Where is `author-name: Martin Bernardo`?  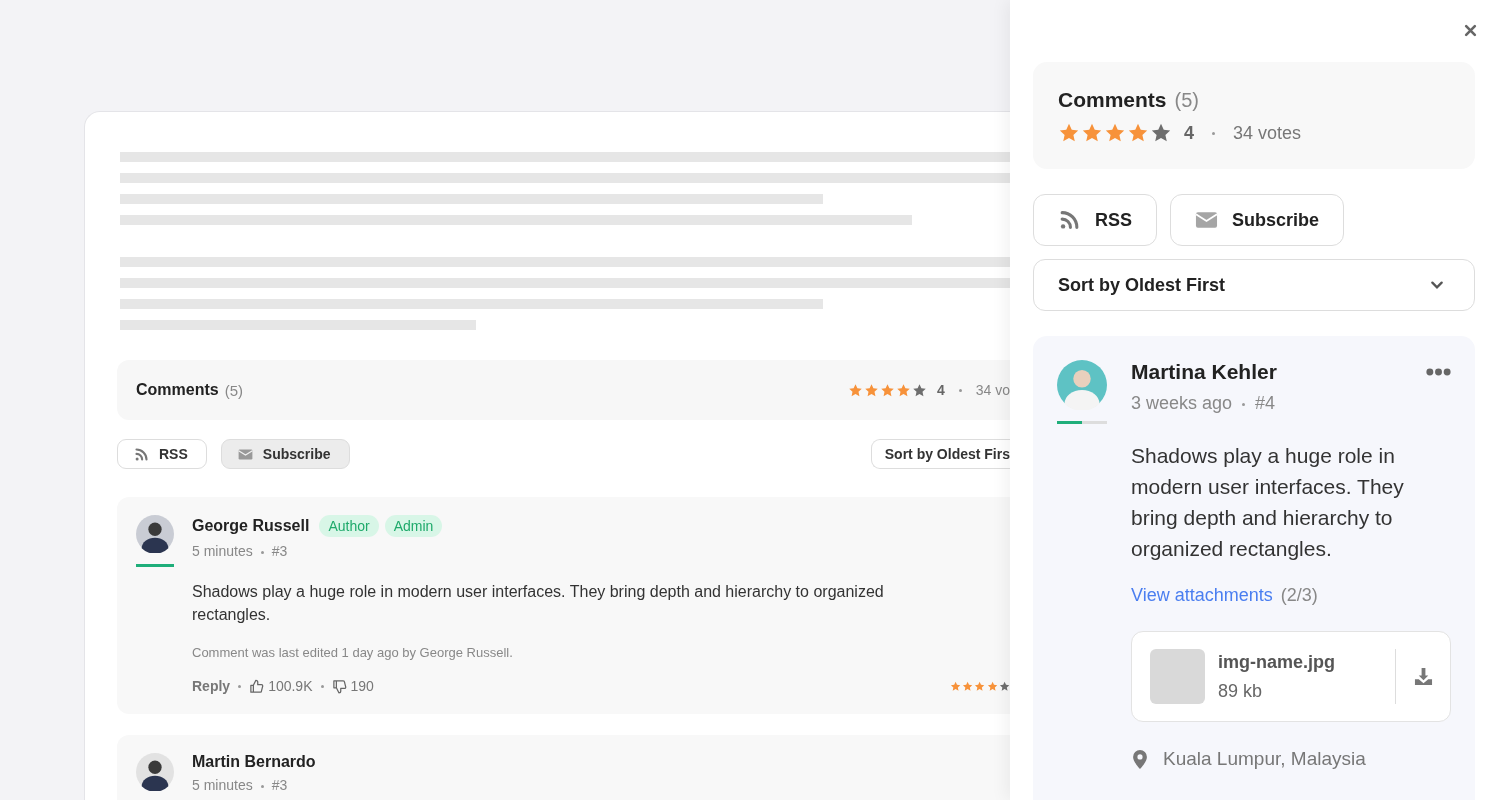 author-name: Martin Bernardo is located at coordinates (254, 762).